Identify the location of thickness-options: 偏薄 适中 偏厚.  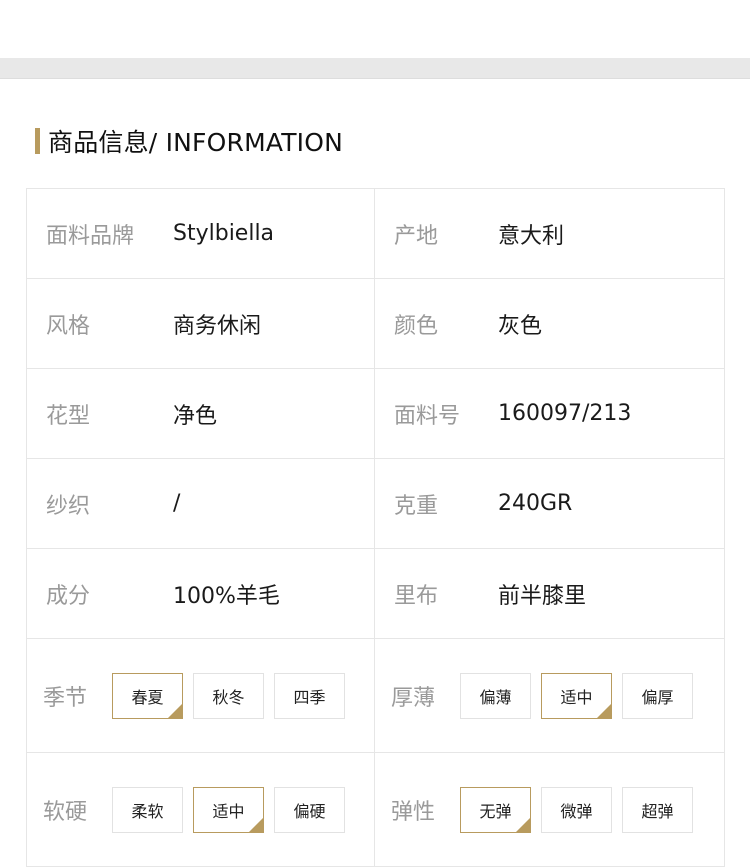
(576, 695).